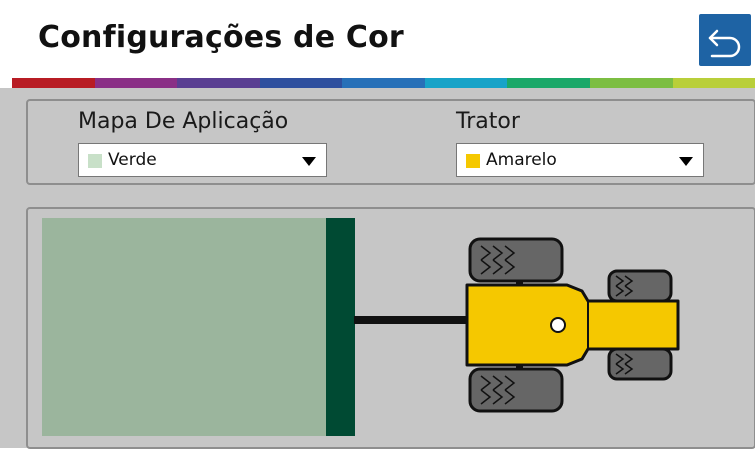  What do you see at coordinates (640, 286) in the screenshot?
I see `front-left-tire` at bounding box center [640, 286].